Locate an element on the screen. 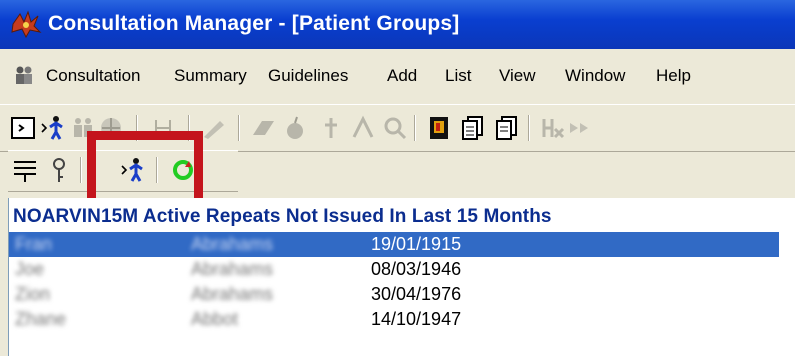 The image size is (795, 356). hx-icon is located at coordinates (553, 128).